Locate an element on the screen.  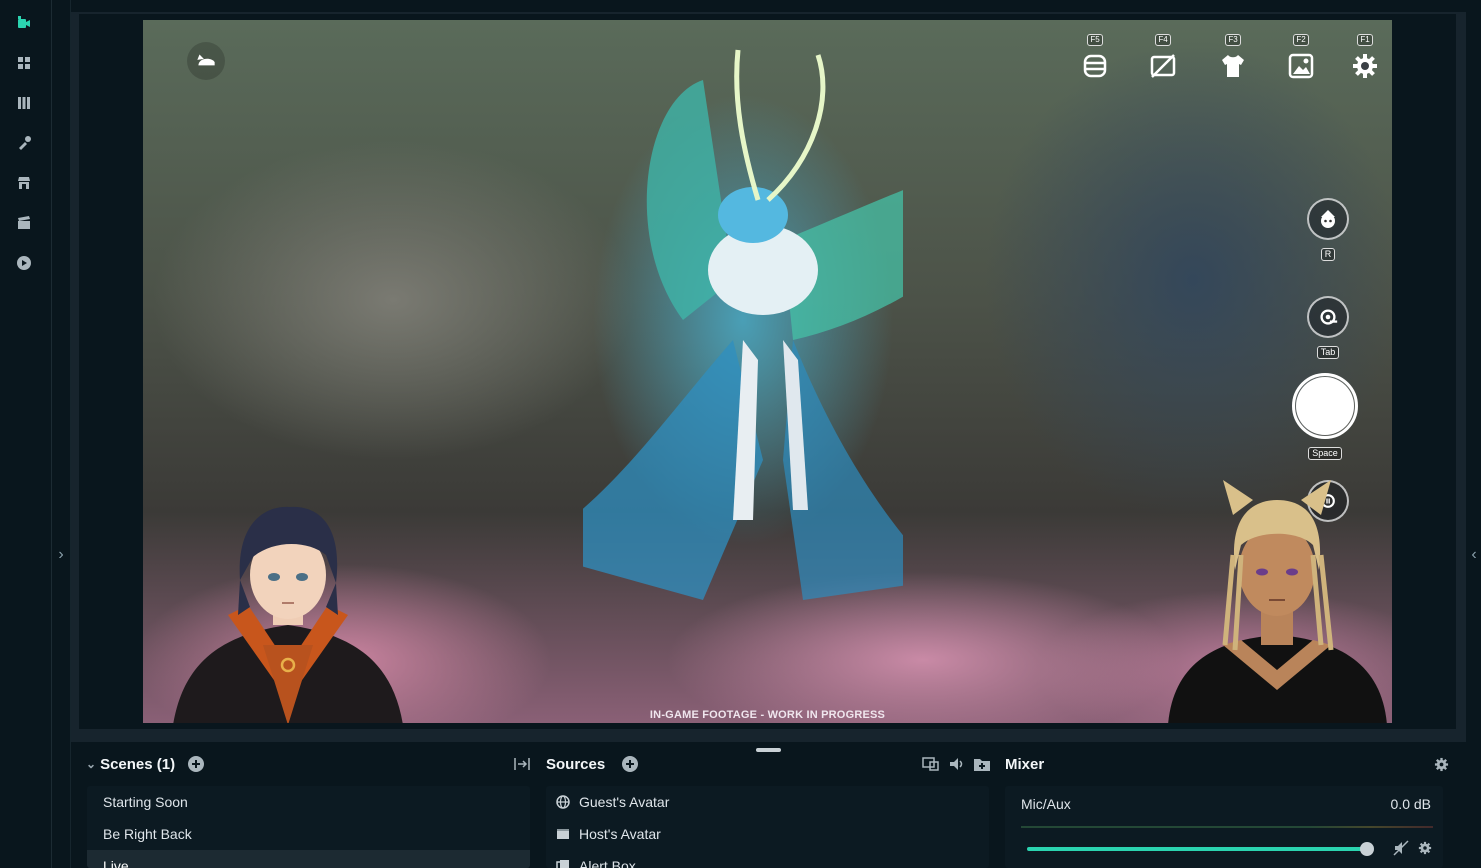
resize-handle is located at coordinates (768, 750).